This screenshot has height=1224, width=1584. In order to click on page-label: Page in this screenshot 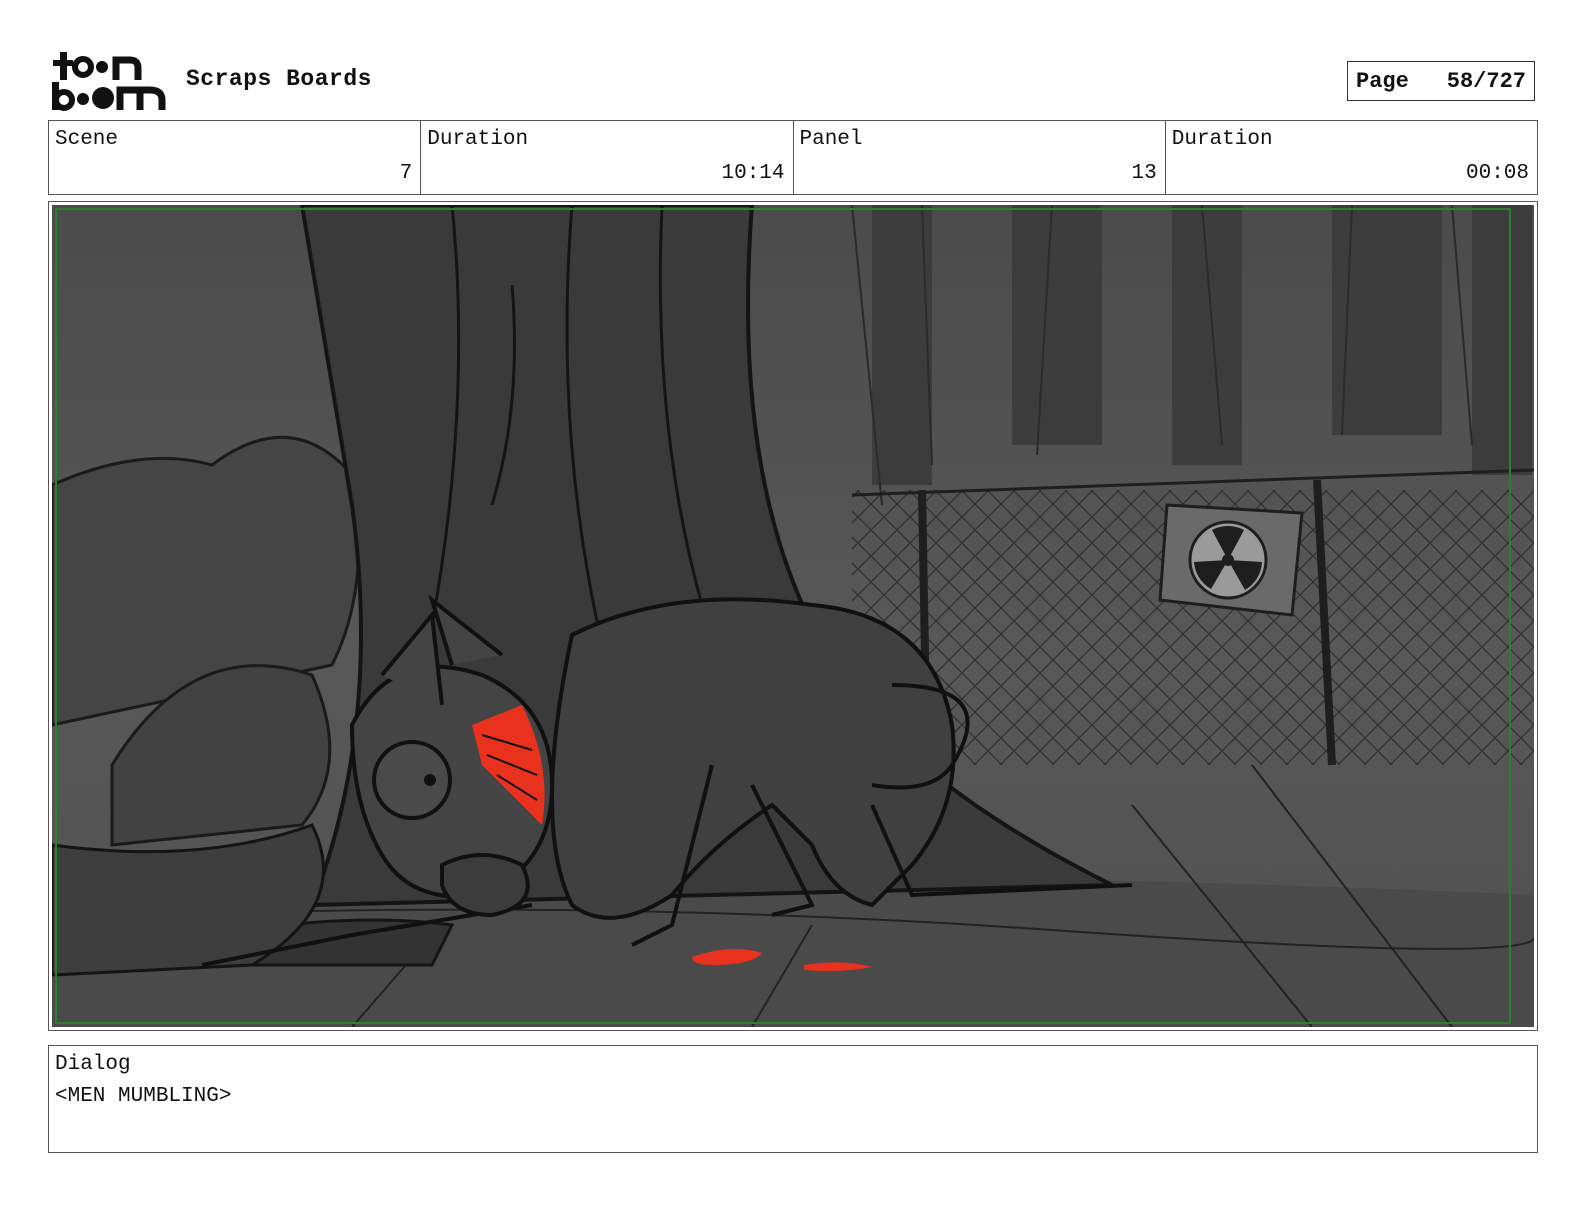, I will do `click(1382, 81)`.